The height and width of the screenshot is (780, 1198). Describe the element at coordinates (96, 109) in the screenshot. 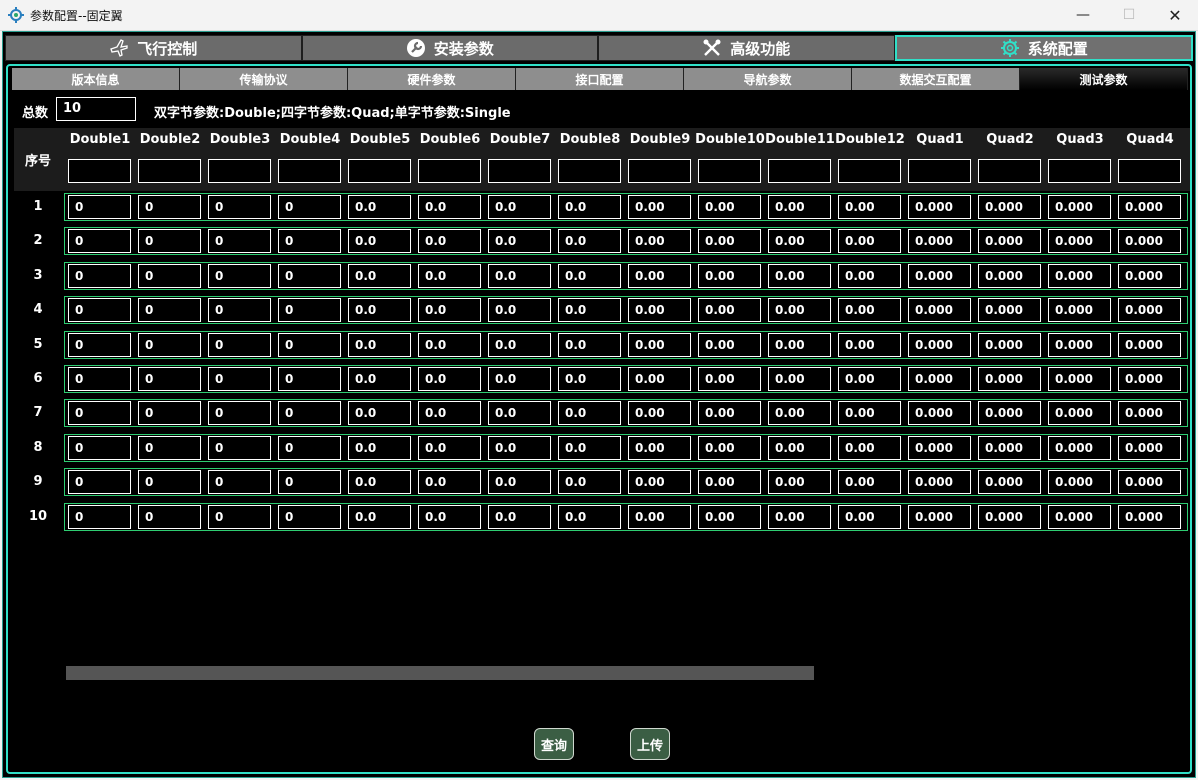

I see `total-input: 10` at that location.